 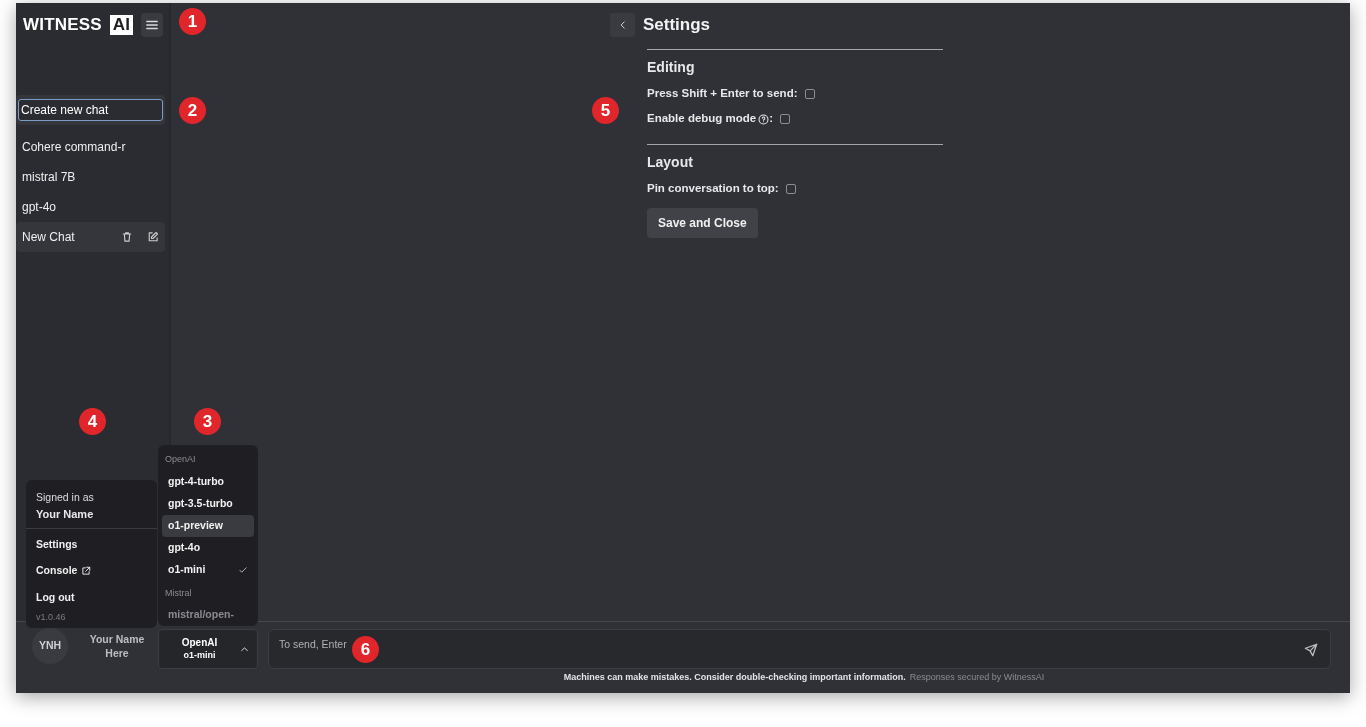 I want to click on chat-item: Cohere command-r, so click(x=90, y=147).